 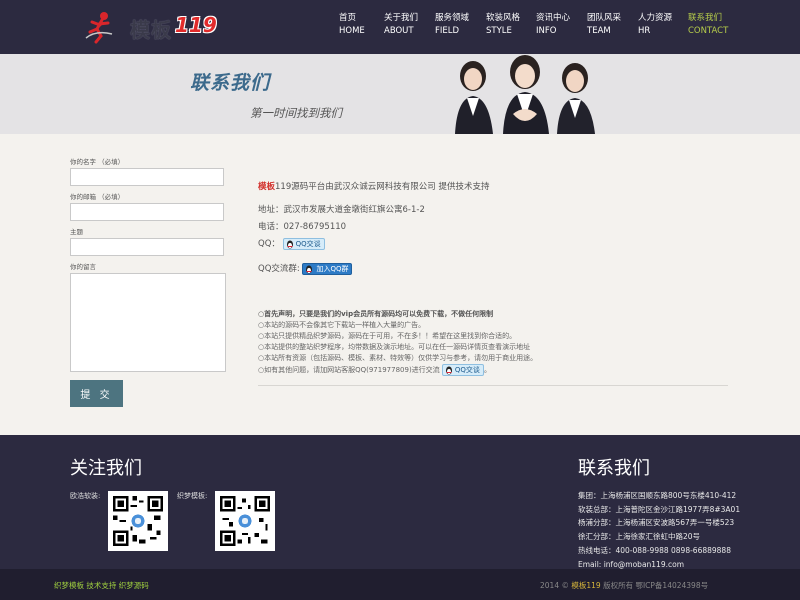 I want to click on address-text: 地址：武汉市发展大道金墩街红旗公寓6-1-2, so click(x=341, y=210).